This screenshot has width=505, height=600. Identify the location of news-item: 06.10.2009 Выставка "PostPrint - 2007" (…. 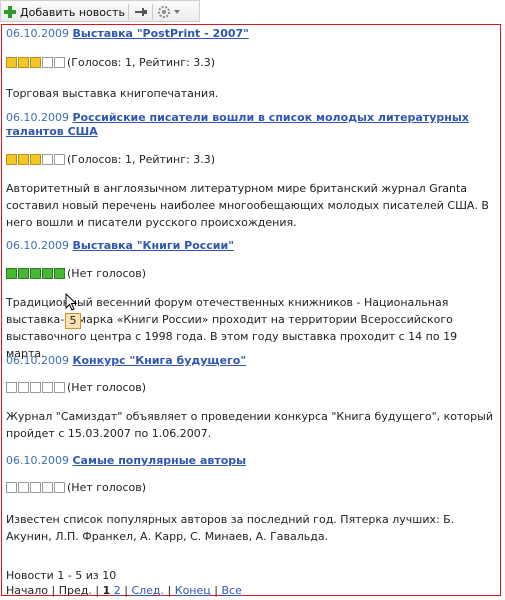
(251, 63).